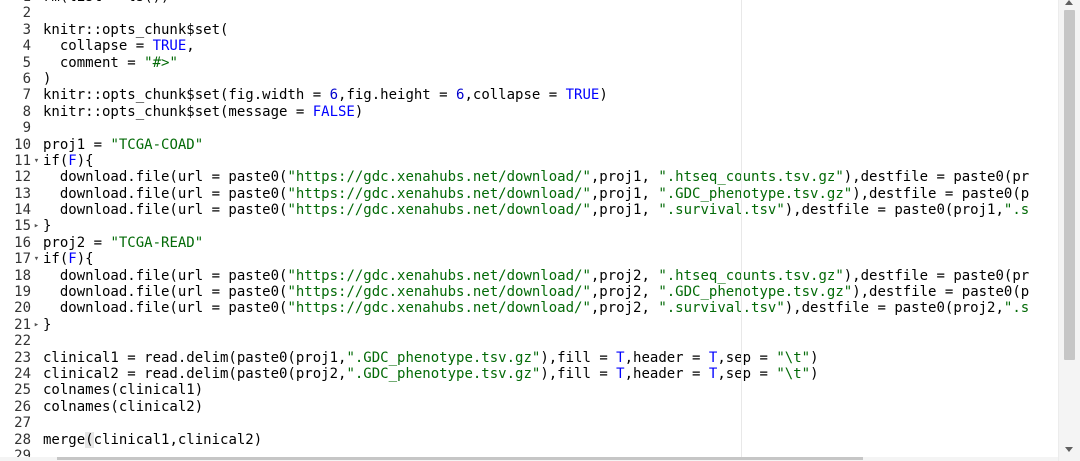 The width and height of the screenshot is (1080, 461). I want to click on code-line: 9, so click(529, 128).